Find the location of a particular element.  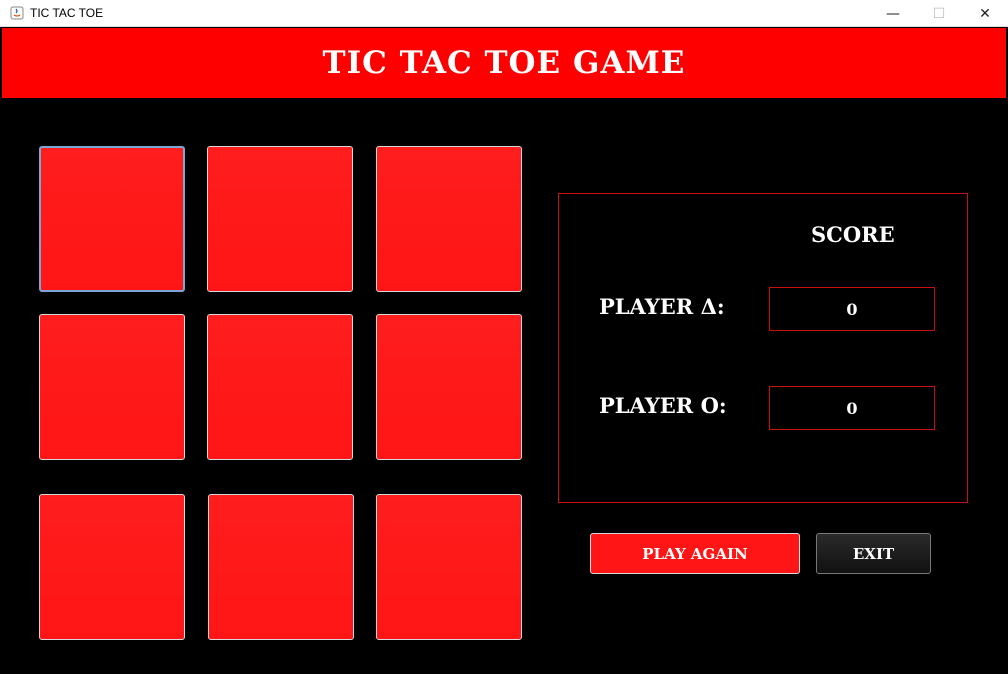

exit-button: EXIT is located at coordinates (873, 553).